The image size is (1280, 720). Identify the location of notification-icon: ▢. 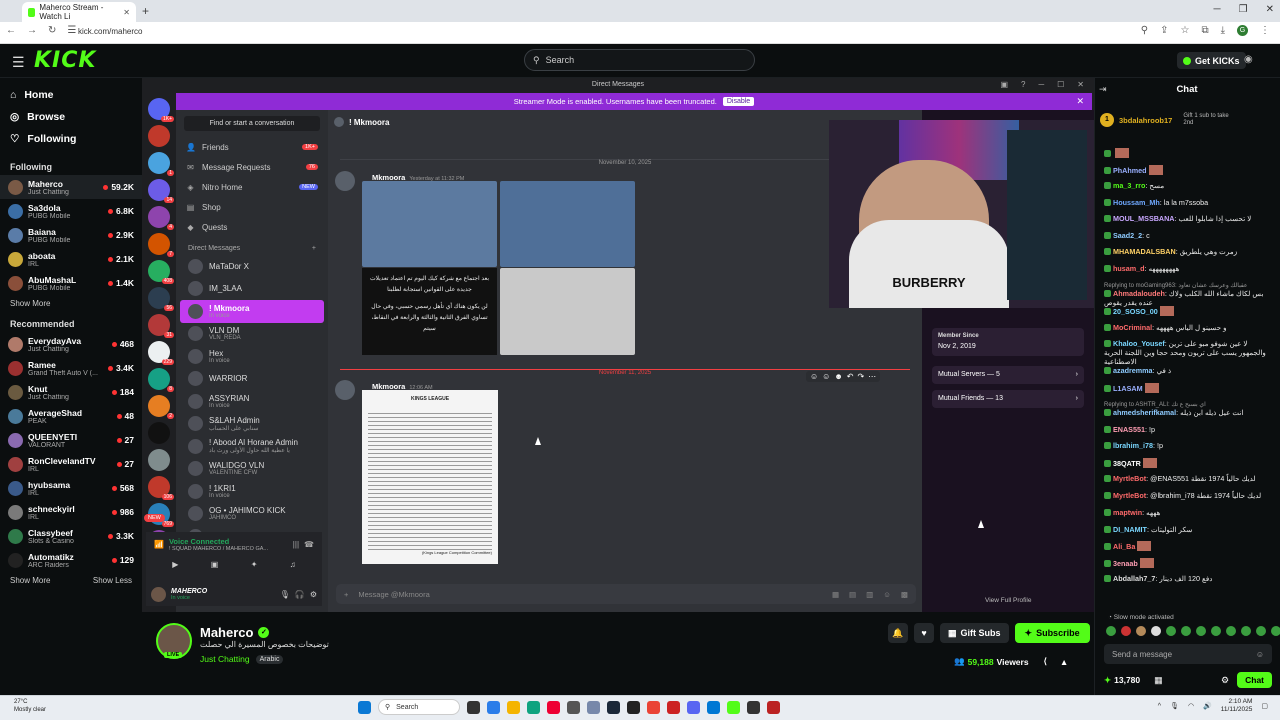
(1264, 706).